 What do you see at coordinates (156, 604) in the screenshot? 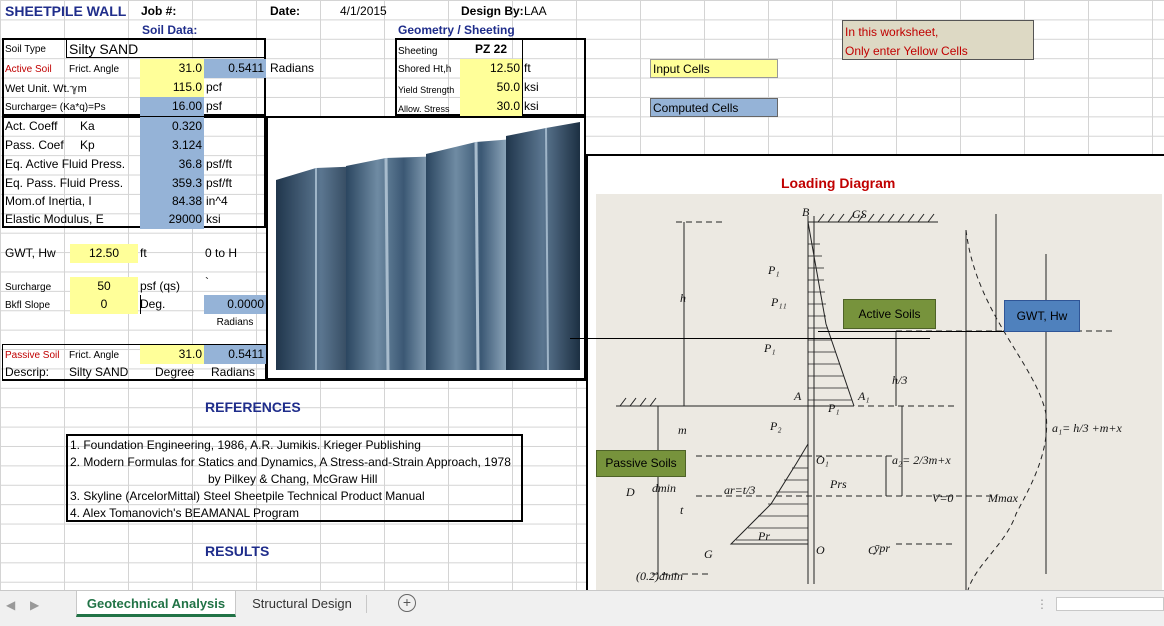
I see `tab-geotechnical-analysis: Geotechnical Analysis` at bounding box center [156, 604].